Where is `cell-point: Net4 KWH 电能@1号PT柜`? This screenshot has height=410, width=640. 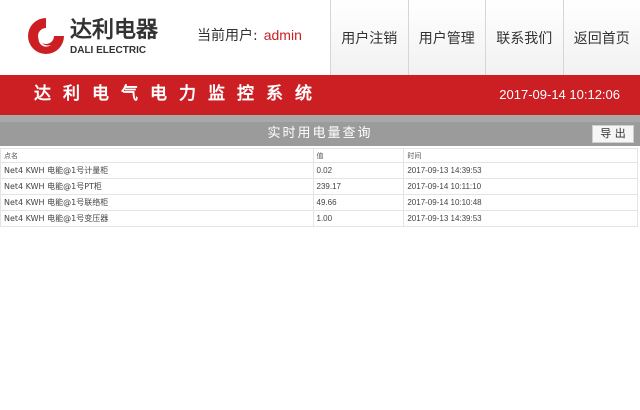 cell-point: Net4 KWH 电能@1号PT柜 is located at coordinates (157, 186).